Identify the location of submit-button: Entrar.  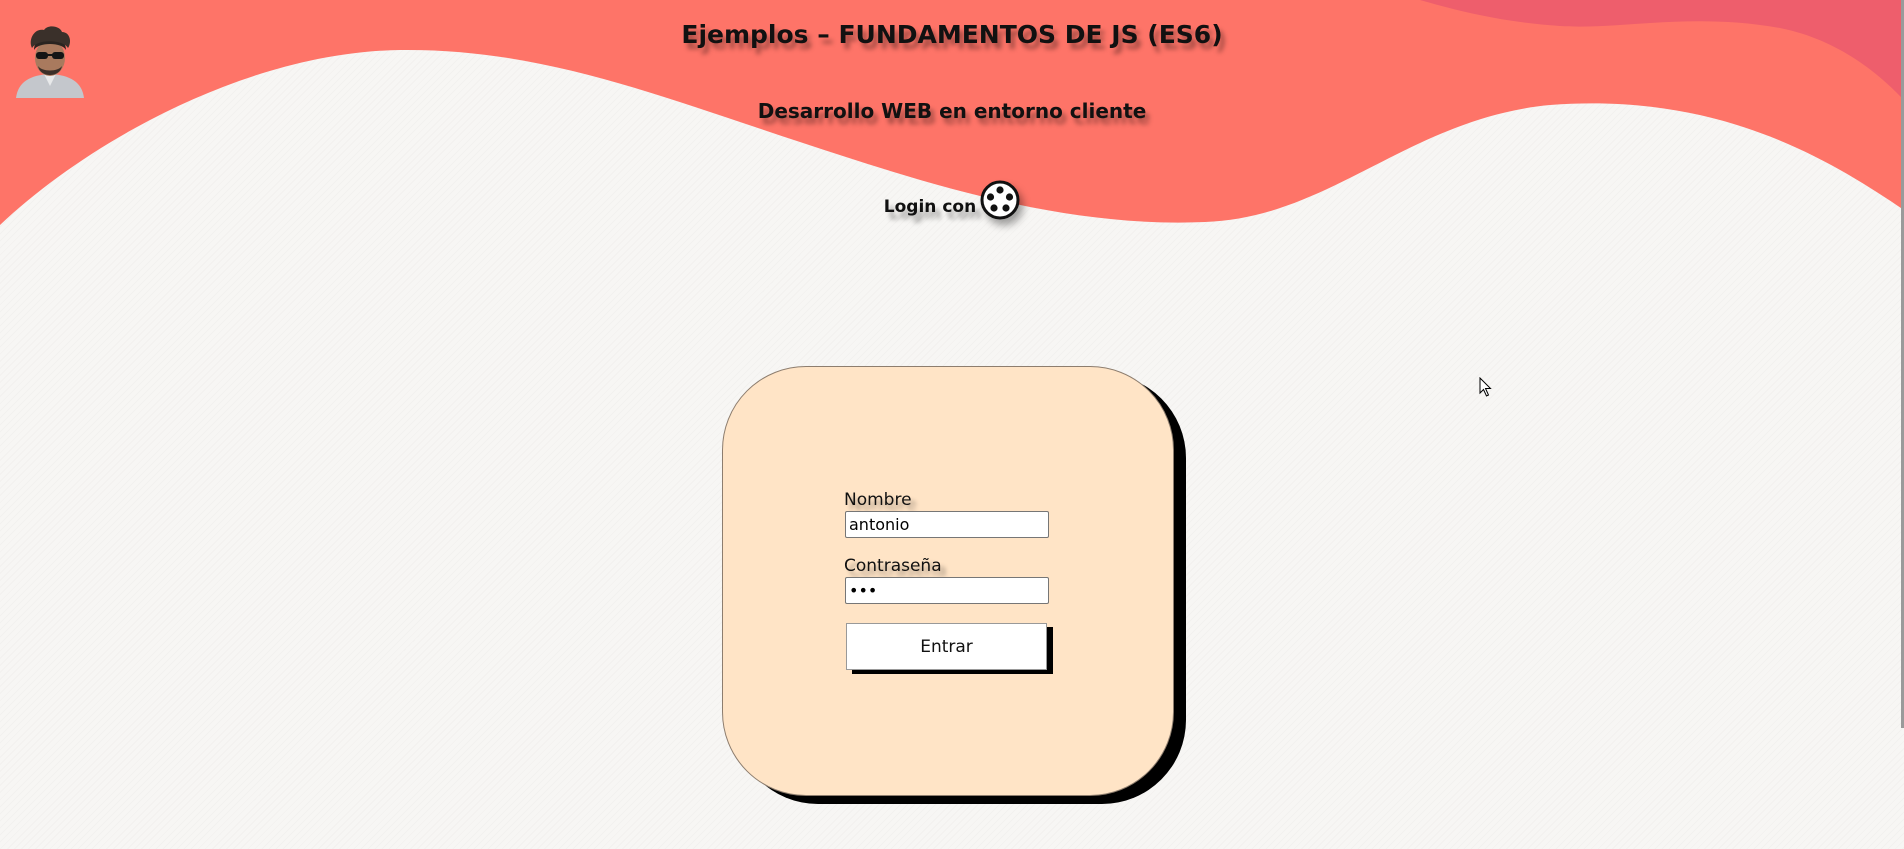
(946, 646).